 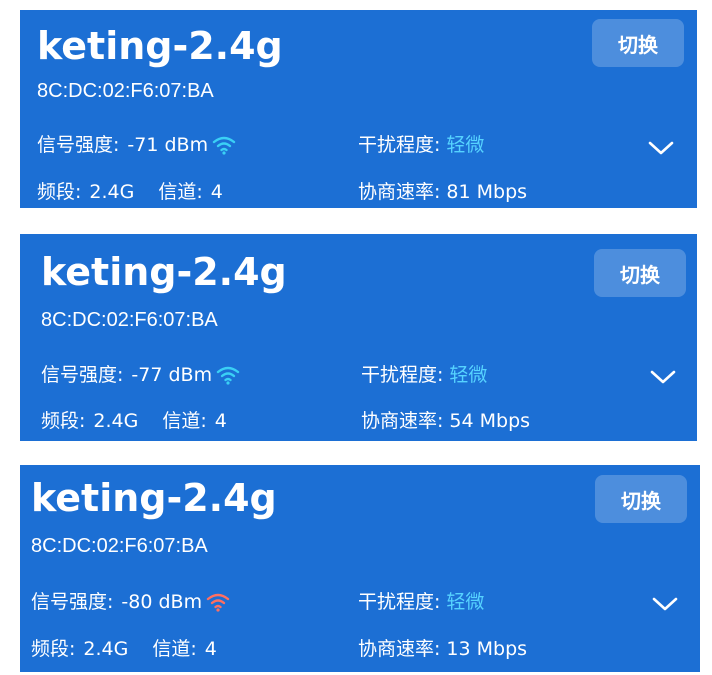 I want to click on signal-value: -71 dBm, so click(x=168, y=145).